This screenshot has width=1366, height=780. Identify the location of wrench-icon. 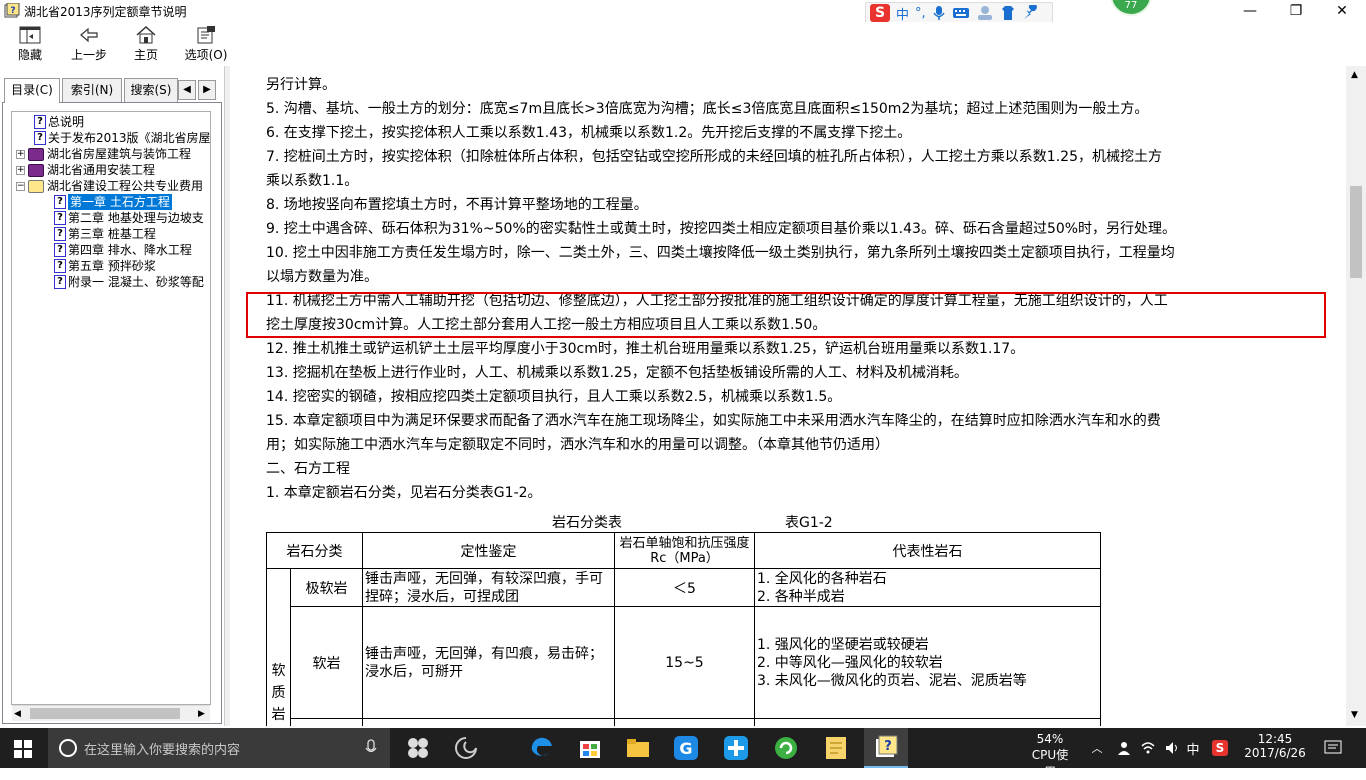
(1030, 13).